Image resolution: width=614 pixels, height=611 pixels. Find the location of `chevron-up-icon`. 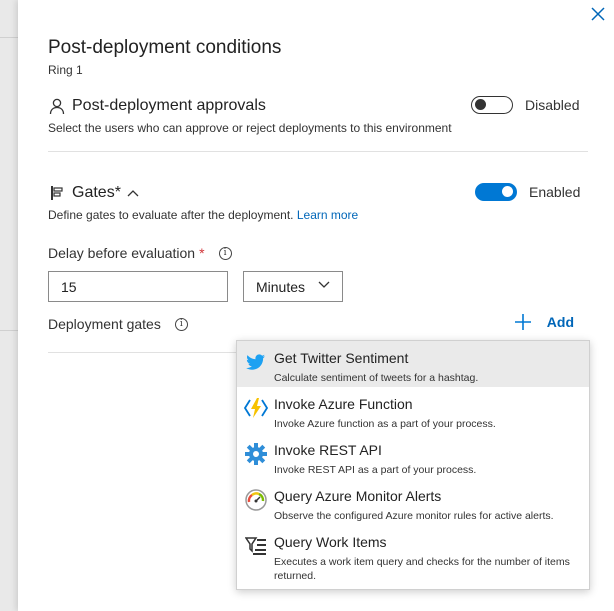

chevron-up-icon is located at coordinates (133, 193).